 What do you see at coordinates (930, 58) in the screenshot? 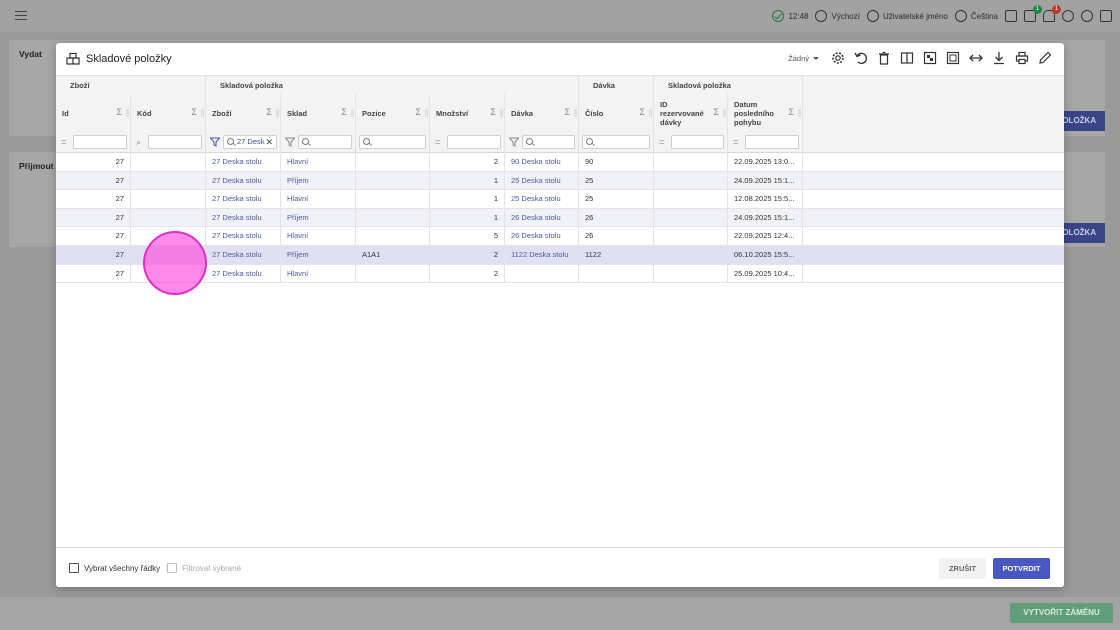
I see `image-icon` at bounding box center [930, 58].